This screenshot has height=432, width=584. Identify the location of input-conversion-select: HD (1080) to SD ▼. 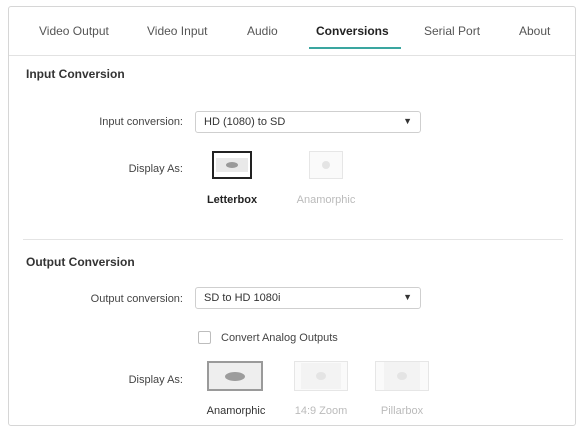
(308, 122).